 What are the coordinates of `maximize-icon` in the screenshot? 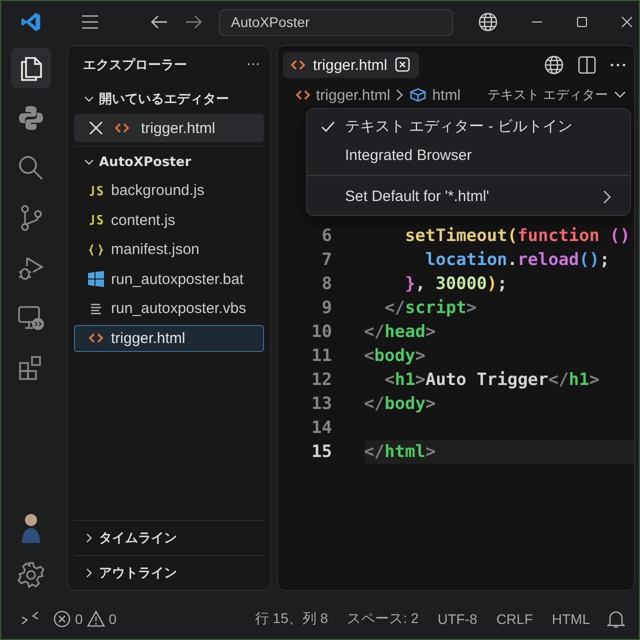 It's located at (582, 22).